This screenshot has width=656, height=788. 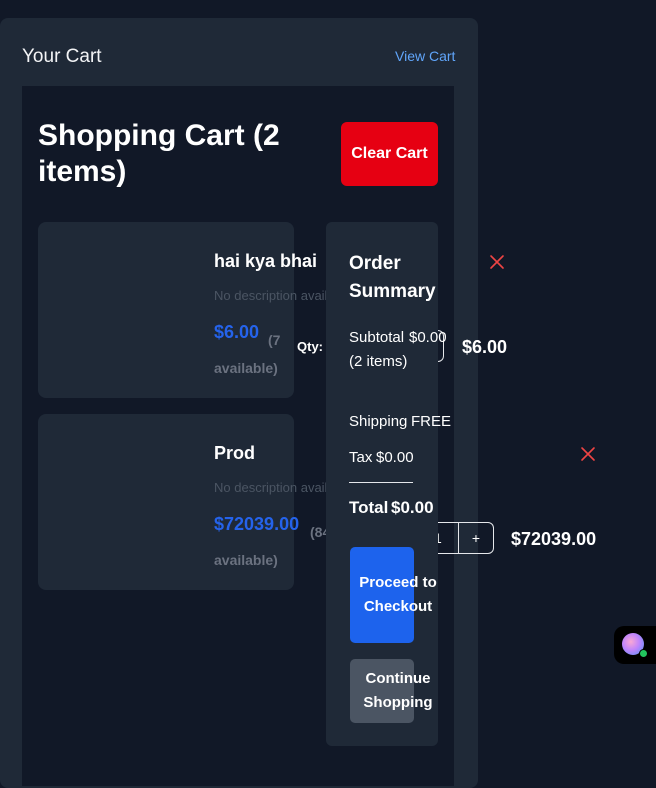 I want to click on item-name: hai kya bhai, so click(x=266, y=261).